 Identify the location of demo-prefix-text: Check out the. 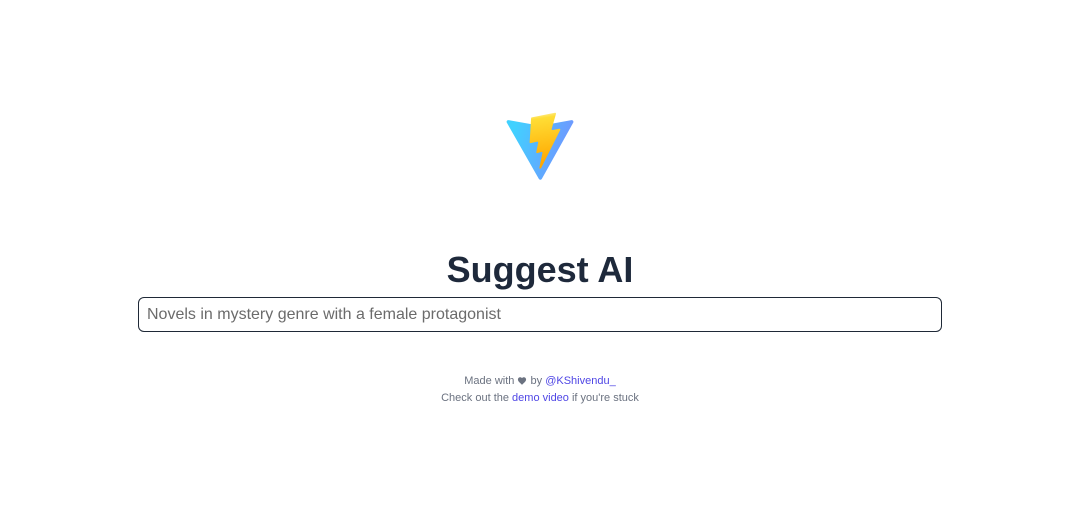
(475, 398).